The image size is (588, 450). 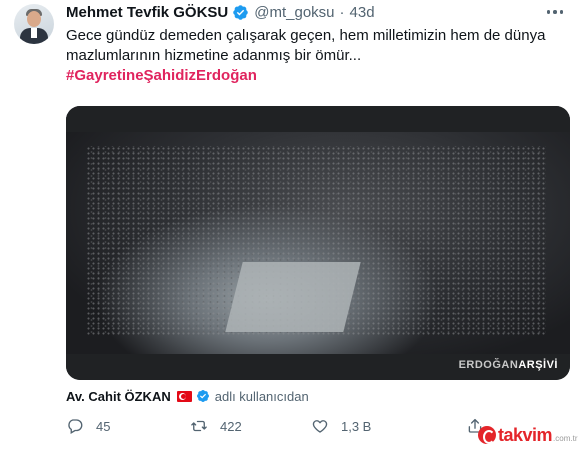 I want to click on retweet-icon, so click(x=199, y=426).